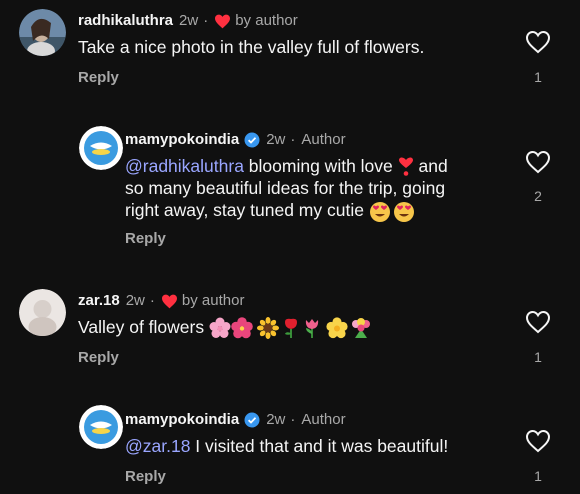  I want to click on mention-link: @zar.18, so click(157, 446).